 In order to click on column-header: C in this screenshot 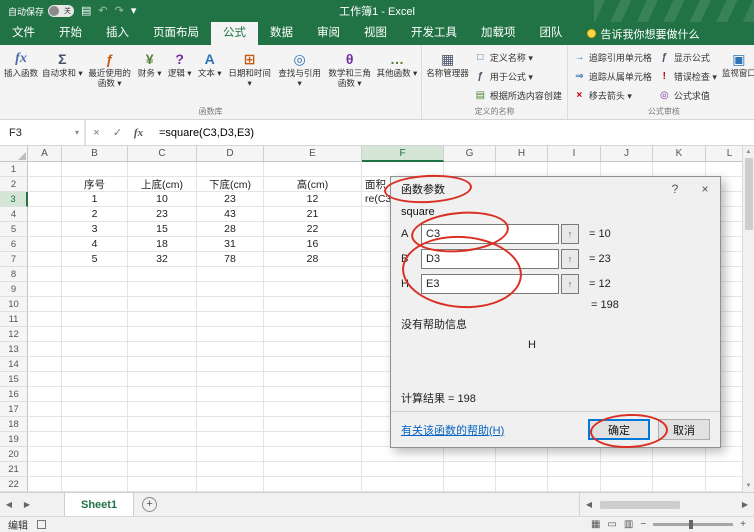, I will do `click(162, 154)`.